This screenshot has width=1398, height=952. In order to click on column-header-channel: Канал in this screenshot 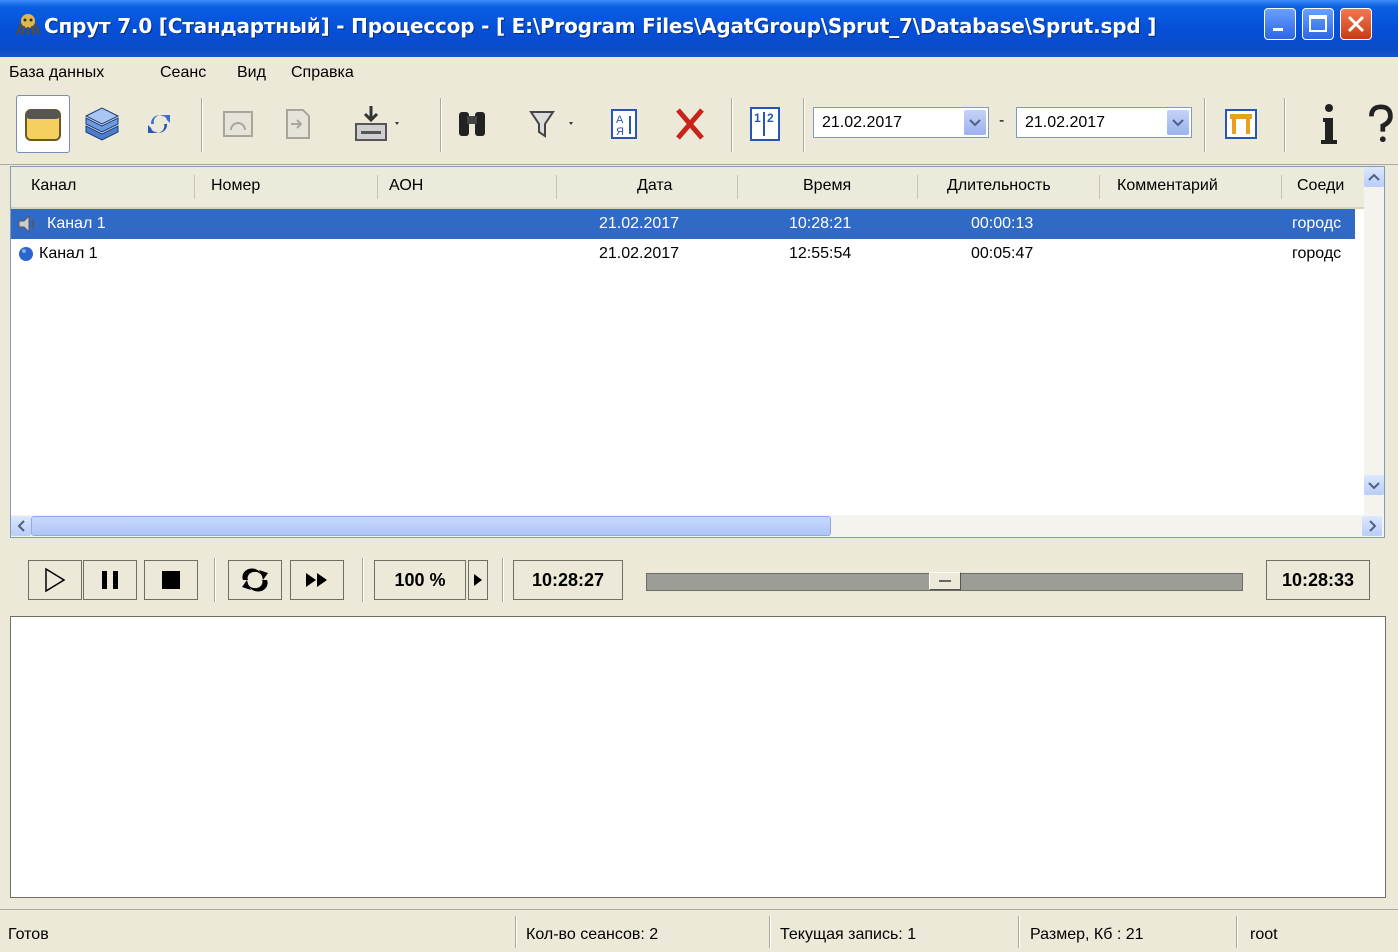, I will do `click(53, 186)`.